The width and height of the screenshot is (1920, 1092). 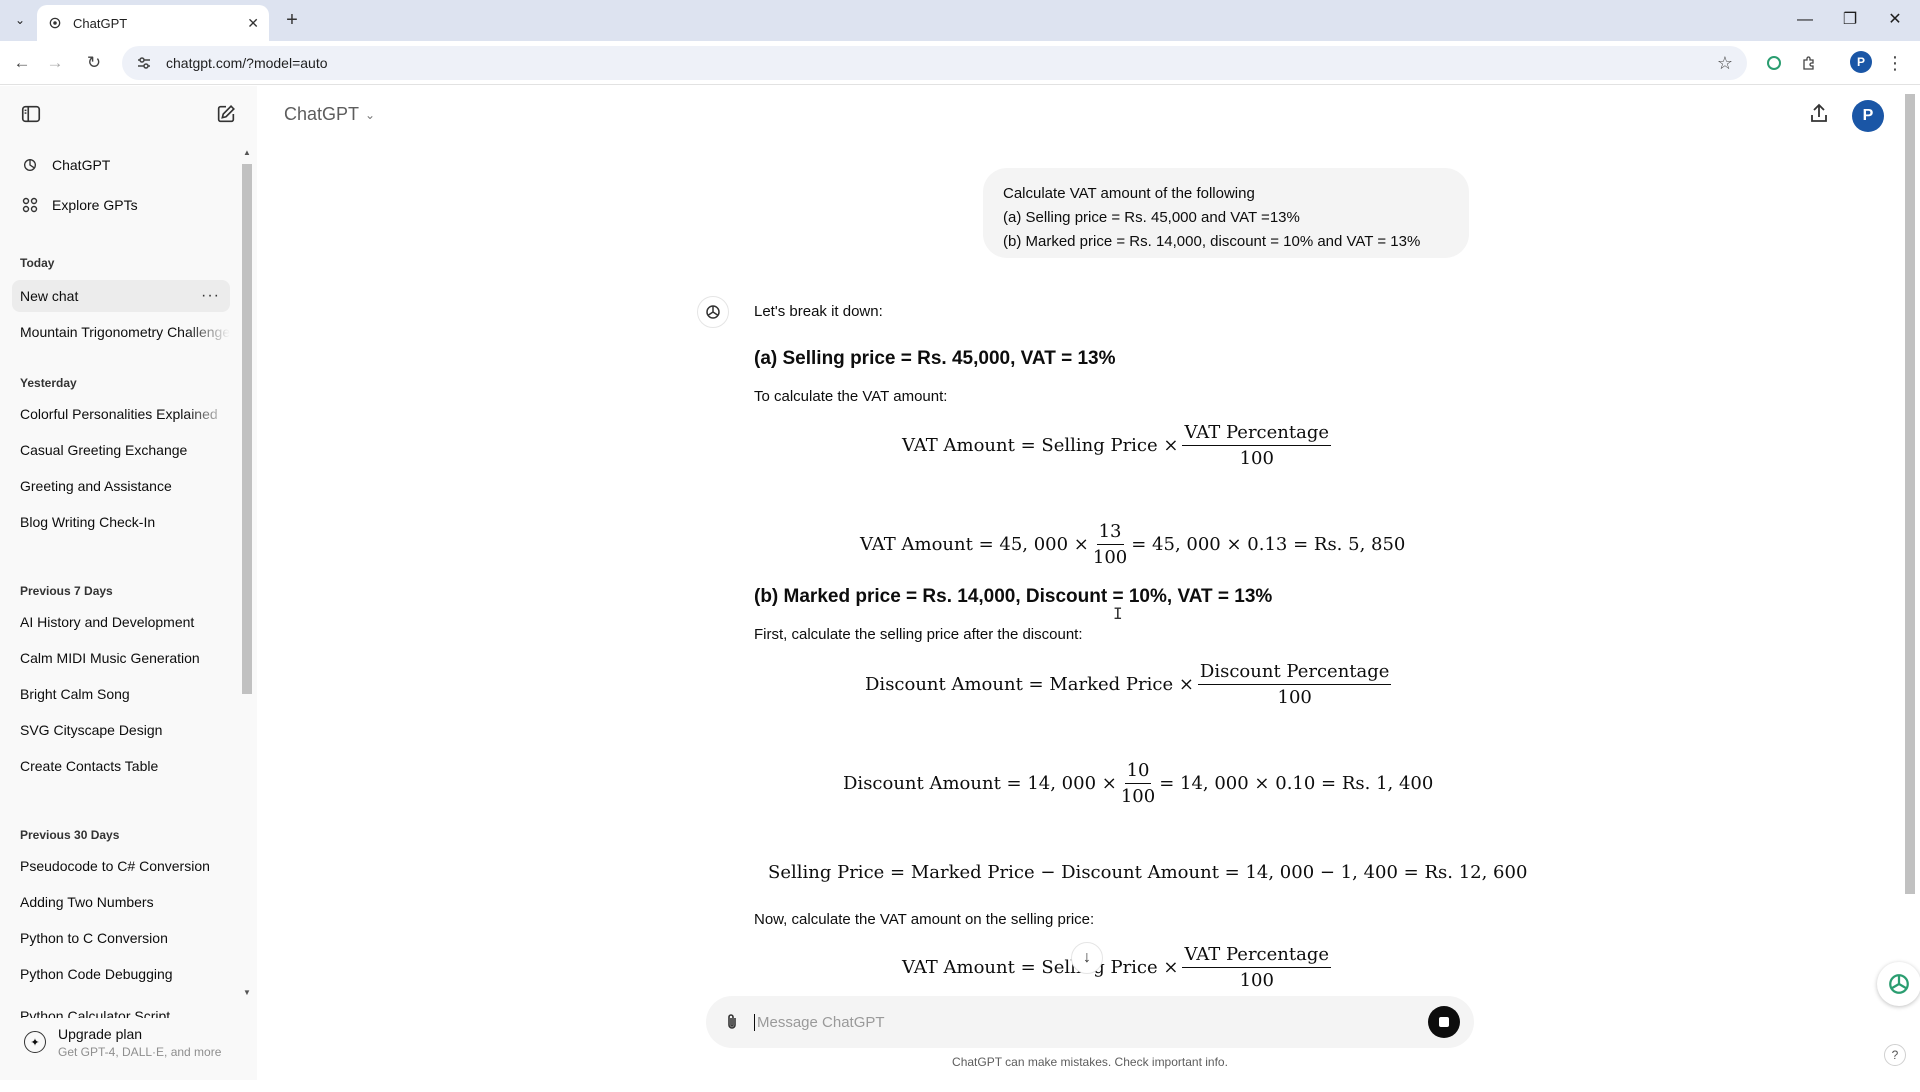 What do you see at coordinates (121, 866) in the screenshot?
I see `sidebar-item-chat: Pseudocode to C# Conversion` at bounding box center [121, 866].